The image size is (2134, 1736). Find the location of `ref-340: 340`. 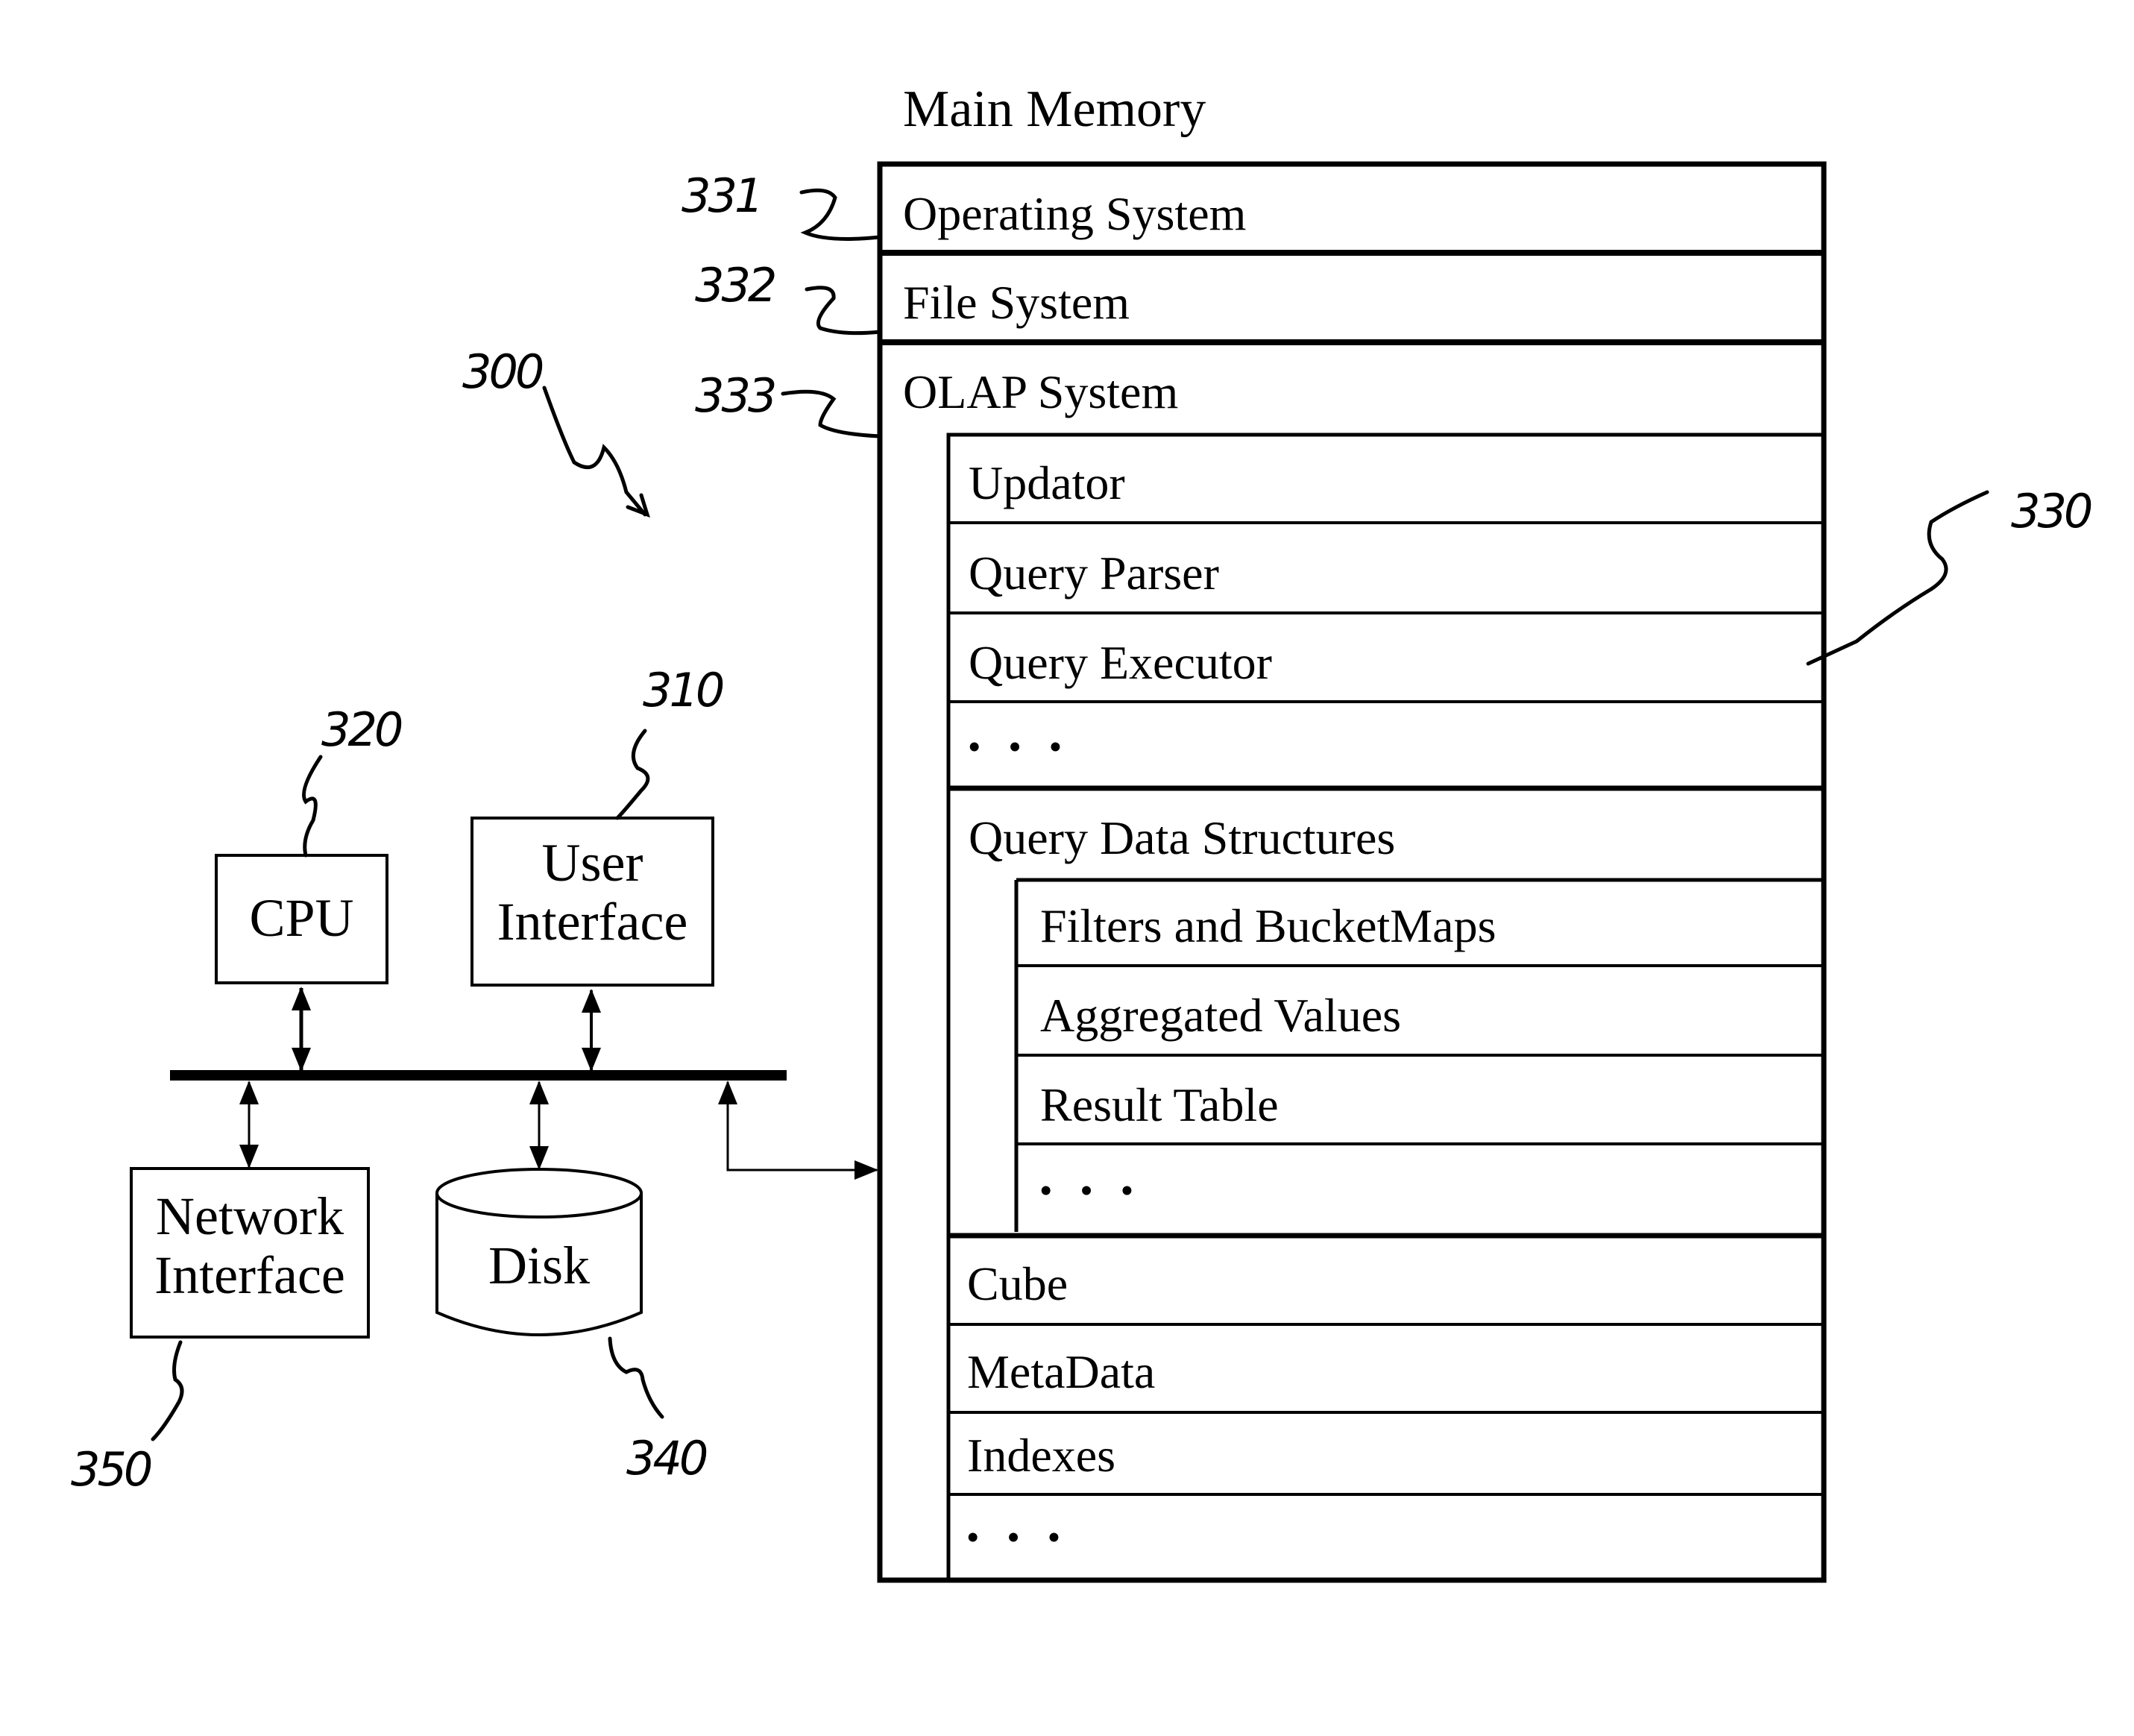

ref-340: 340 is located at coordinates (667, 1458).